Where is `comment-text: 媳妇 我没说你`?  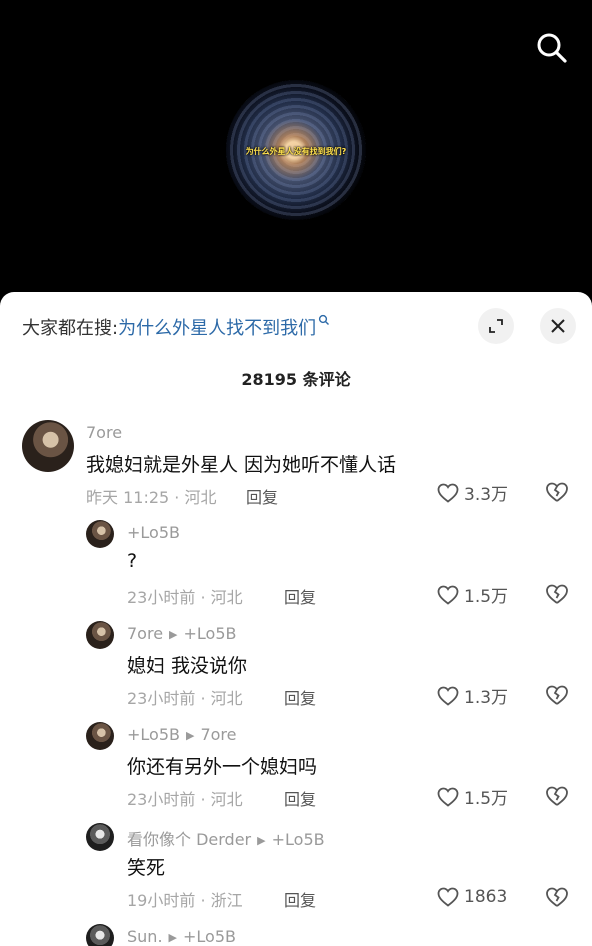 comment-text: 媳妇 我没说你 is located at coordinates (187, 666).